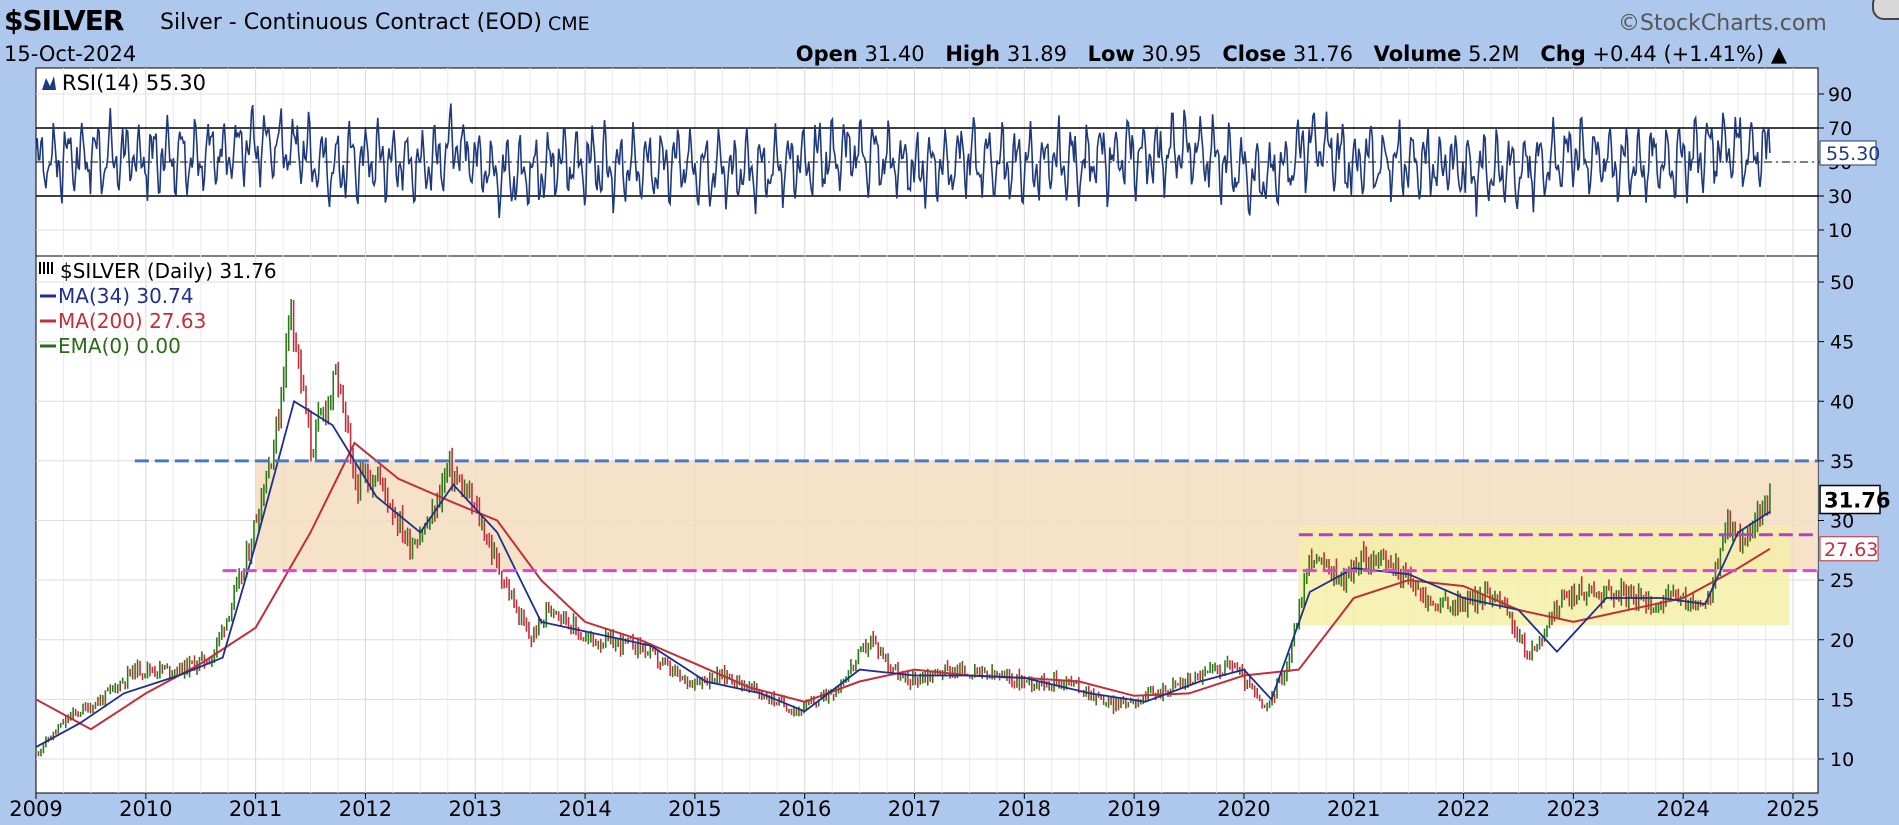 Image resolution: width=1899 pixels, height=825 pixels. I want to click on x-axis-year-label: 2012, so click(365, 809).